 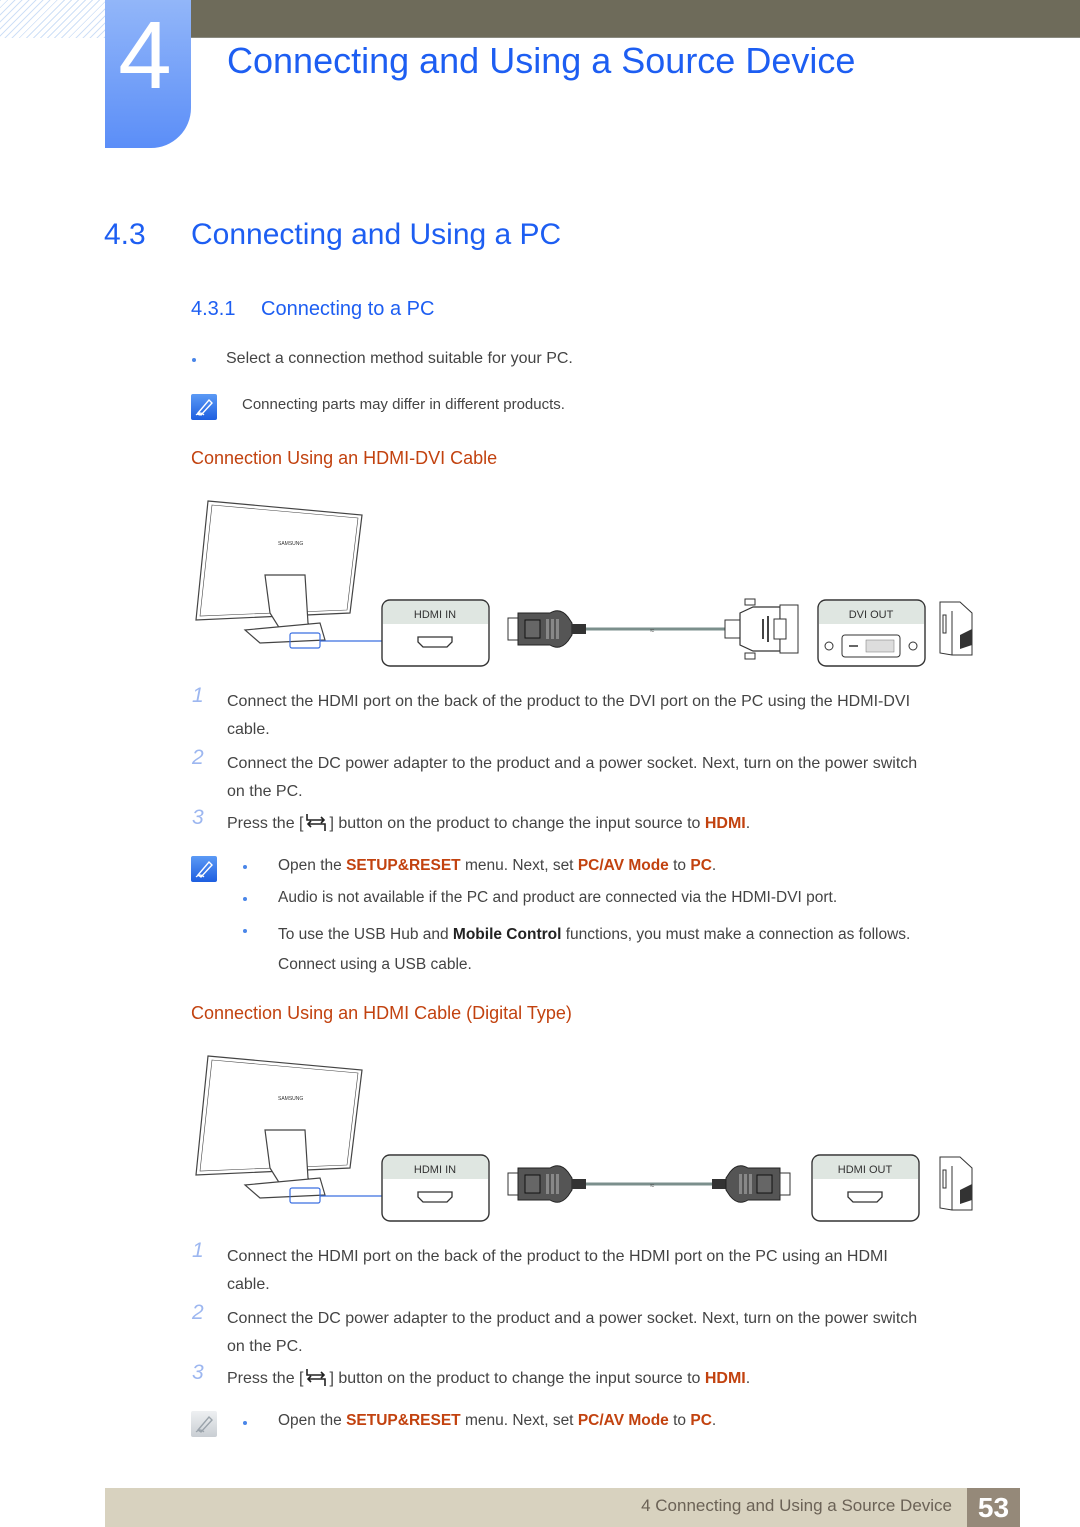 I want to click on section-heading: 4.3 Connecting and Using a PC, so click(x=332, y=235).